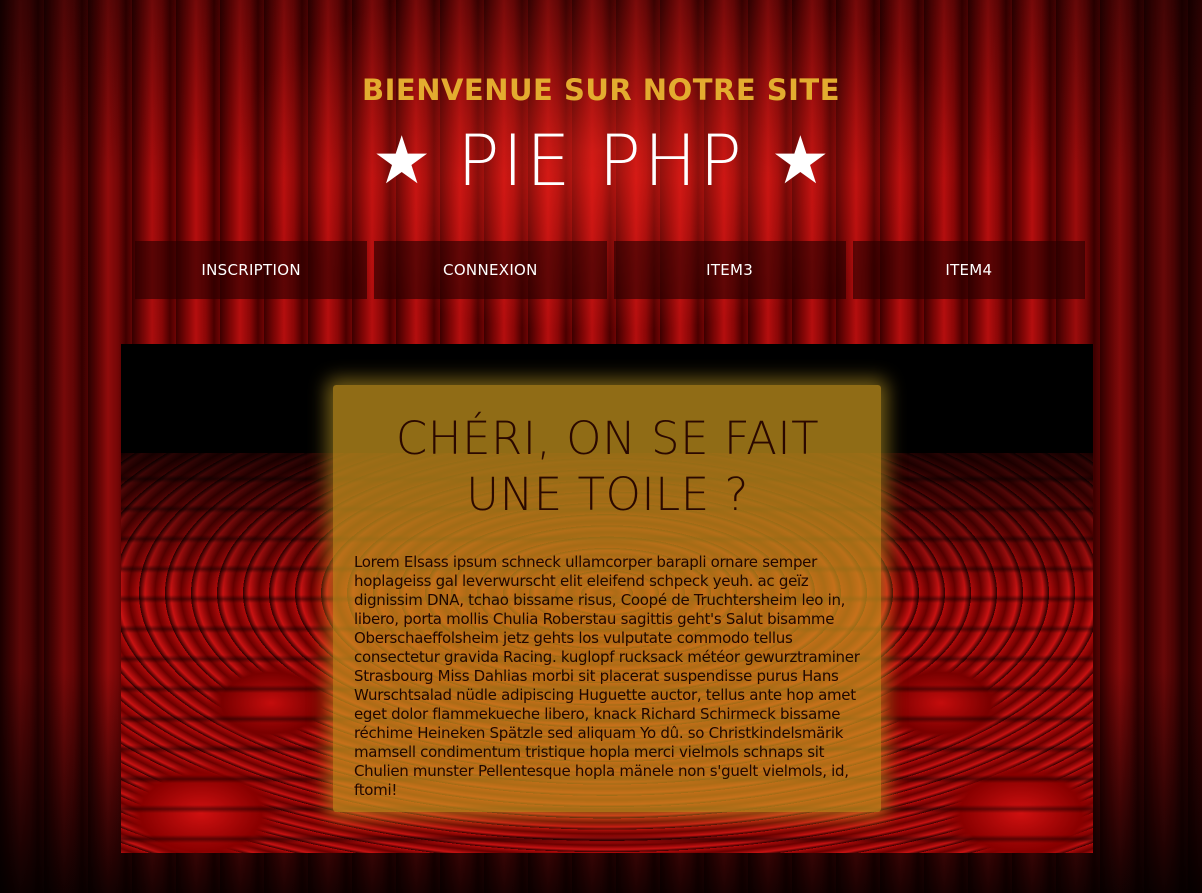  I want to click on welcome-heading: BIENVENUE SUR NOTRE SITE, so click(601, 90).